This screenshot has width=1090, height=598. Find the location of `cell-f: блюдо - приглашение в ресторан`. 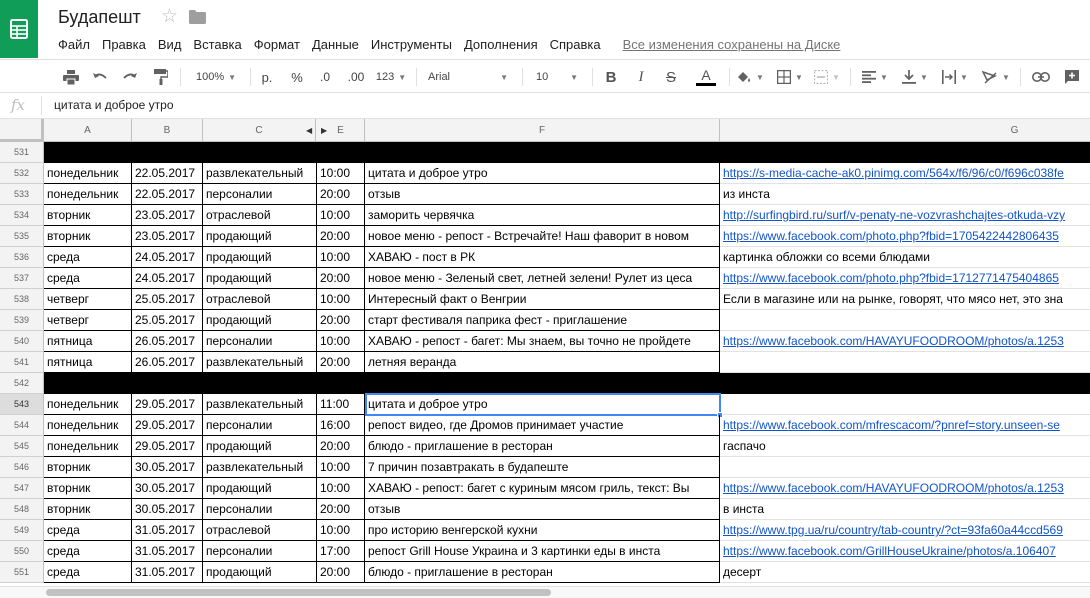

cell-f: блюдо - приглашение в ресторан is located at coordinates (542, 572).